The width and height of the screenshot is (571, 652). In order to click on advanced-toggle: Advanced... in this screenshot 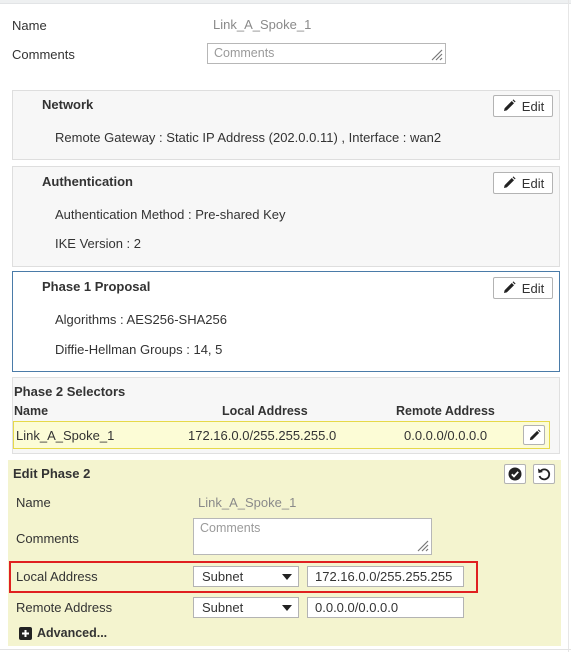, I will do `click(63, 633)`.